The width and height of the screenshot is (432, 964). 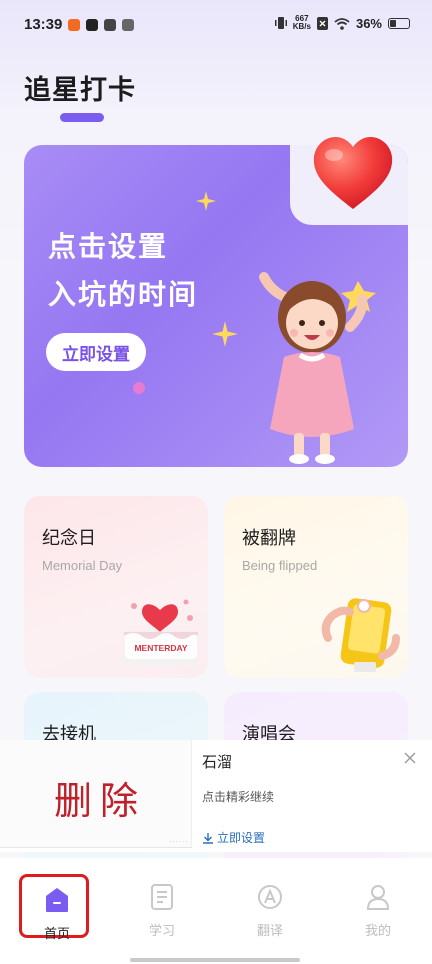 I want to click on battery-icon, so click(x=399, y=23).